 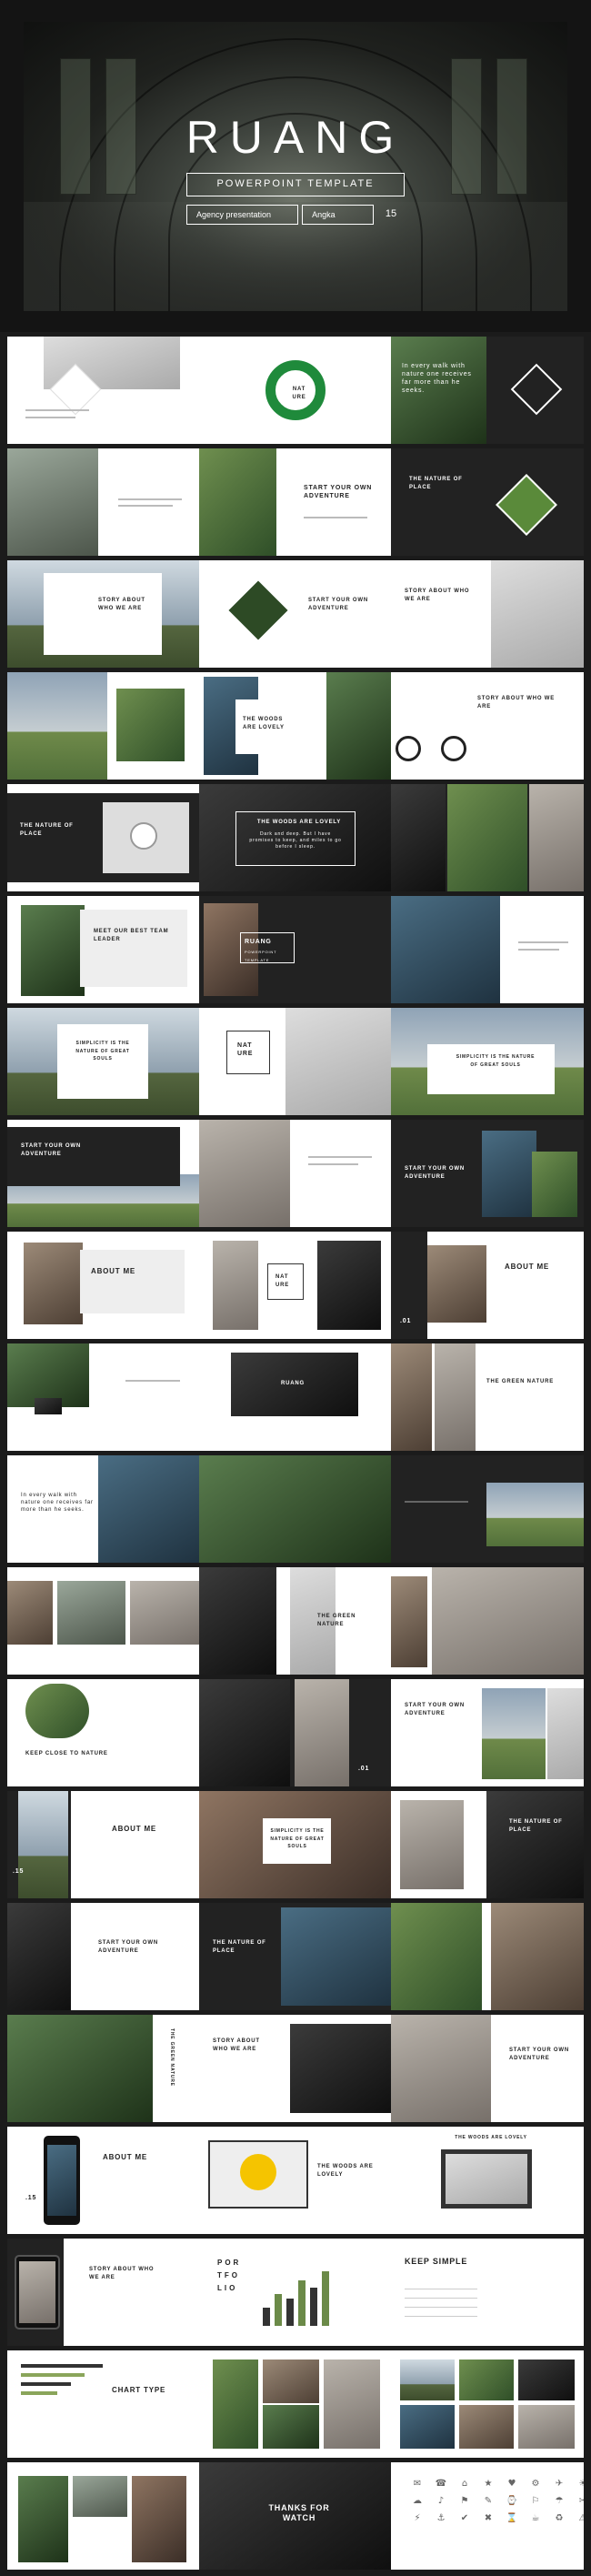 What do you see at coordinates (441, 2501) in the screenshot?
I see `icon-9-icon: ♪` at bounding box center [441, 2501].